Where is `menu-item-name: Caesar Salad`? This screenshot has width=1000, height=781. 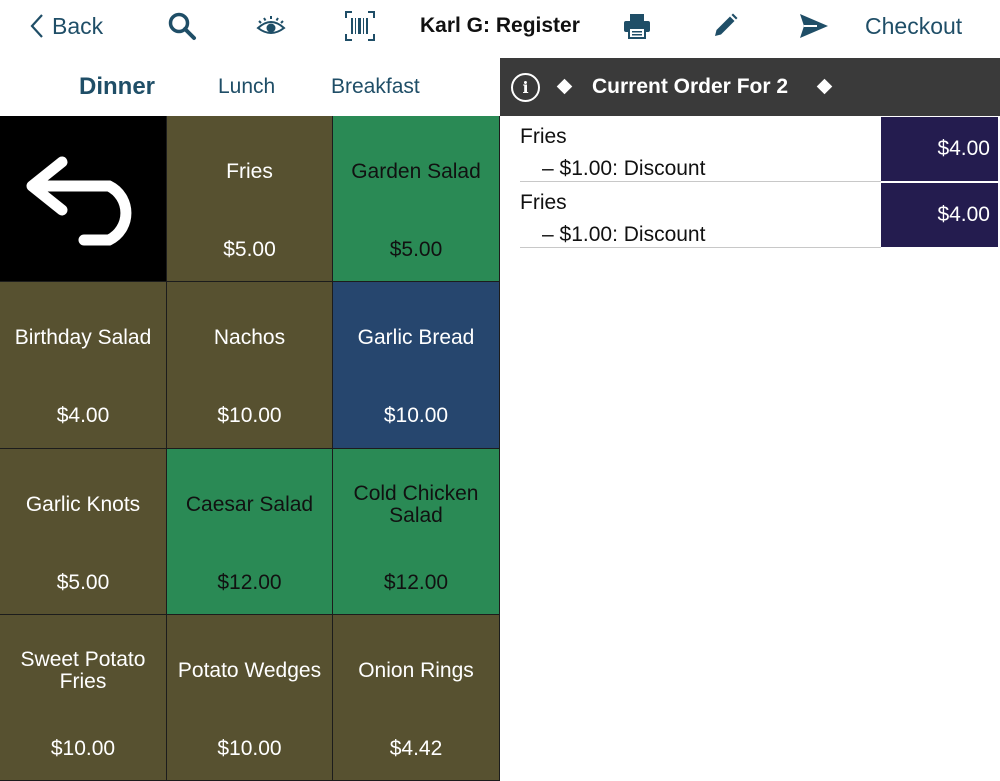 menu-item-name: Caesar Salad is located at coordinates (249, 504).